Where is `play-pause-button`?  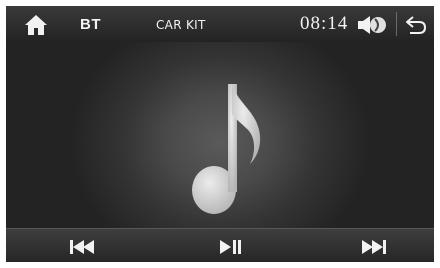 play-pause-button is located at coordinates (230, 247).